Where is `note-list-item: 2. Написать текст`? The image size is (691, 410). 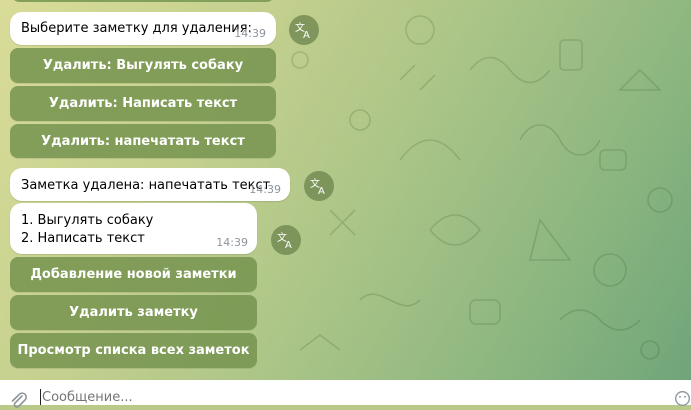
note-list-item: 2. Написать текст is located at coordinates (83, 238).